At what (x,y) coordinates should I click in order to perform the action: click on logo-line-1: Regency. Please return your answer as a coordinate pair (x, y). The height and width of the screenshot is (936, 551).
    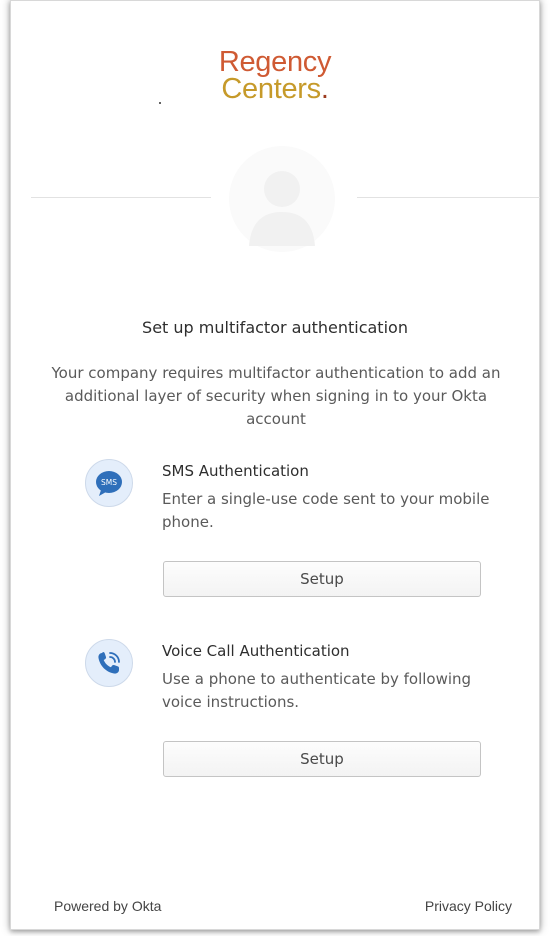
    Looking at the image, I should click on (275, 62).